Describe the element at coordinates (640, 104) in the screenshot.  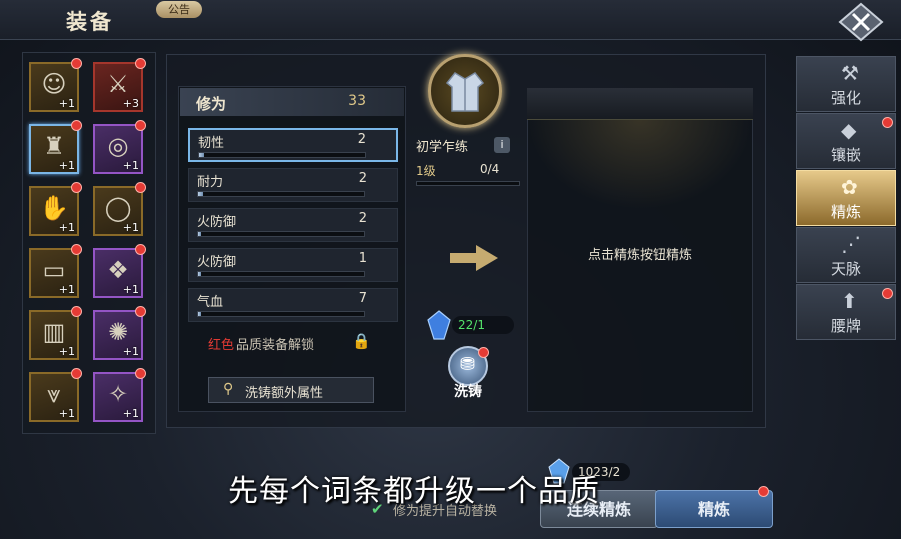
I see `result-header` at that location.